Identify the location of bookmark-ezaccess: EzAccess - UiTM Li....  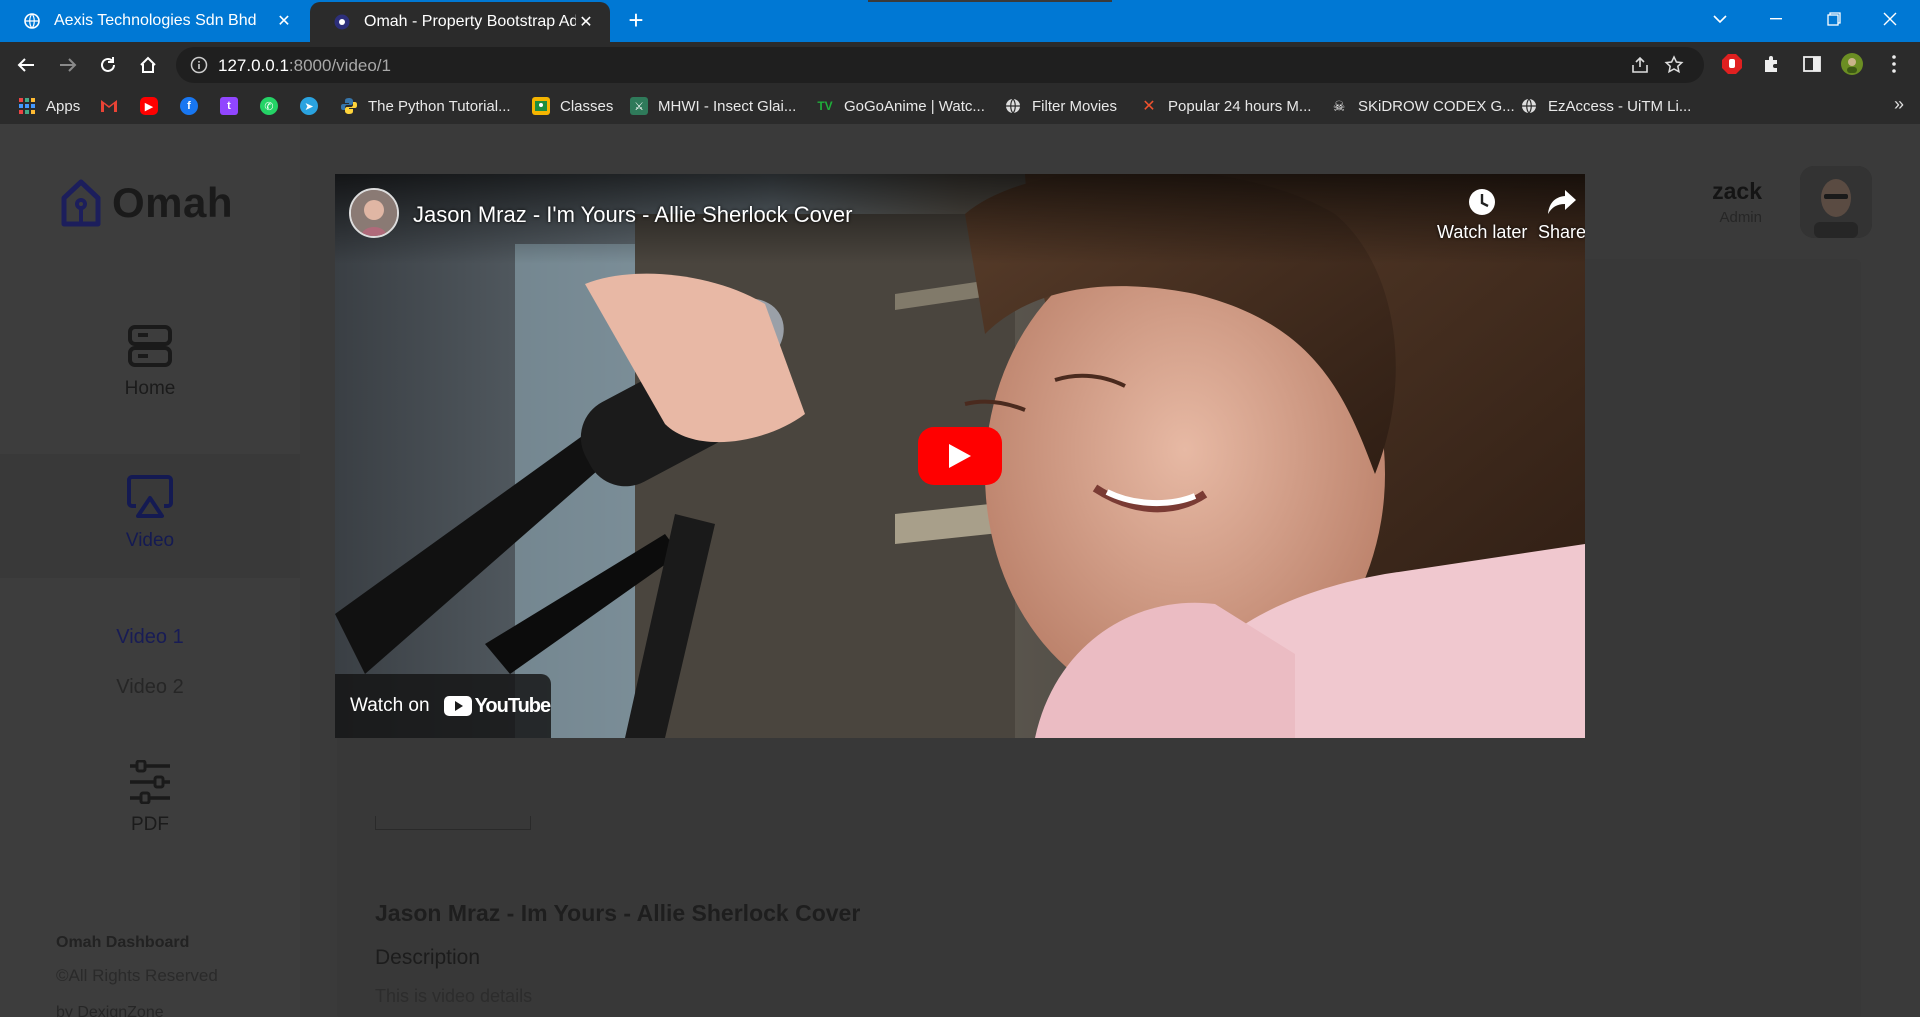
(1605, 106).